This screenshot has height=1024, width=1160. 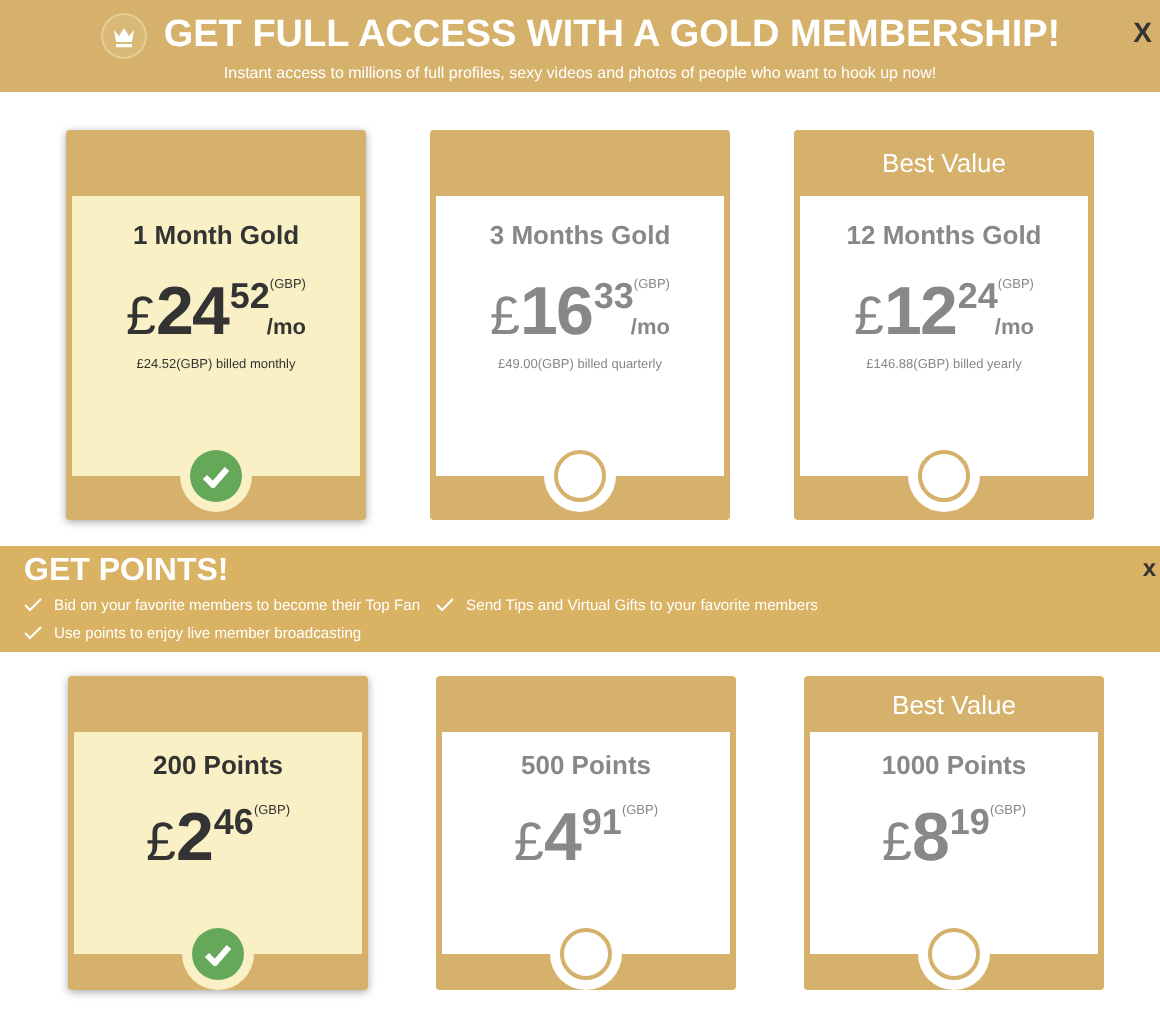 I want to click on price-cents: 33, so click(x=613, y=296).